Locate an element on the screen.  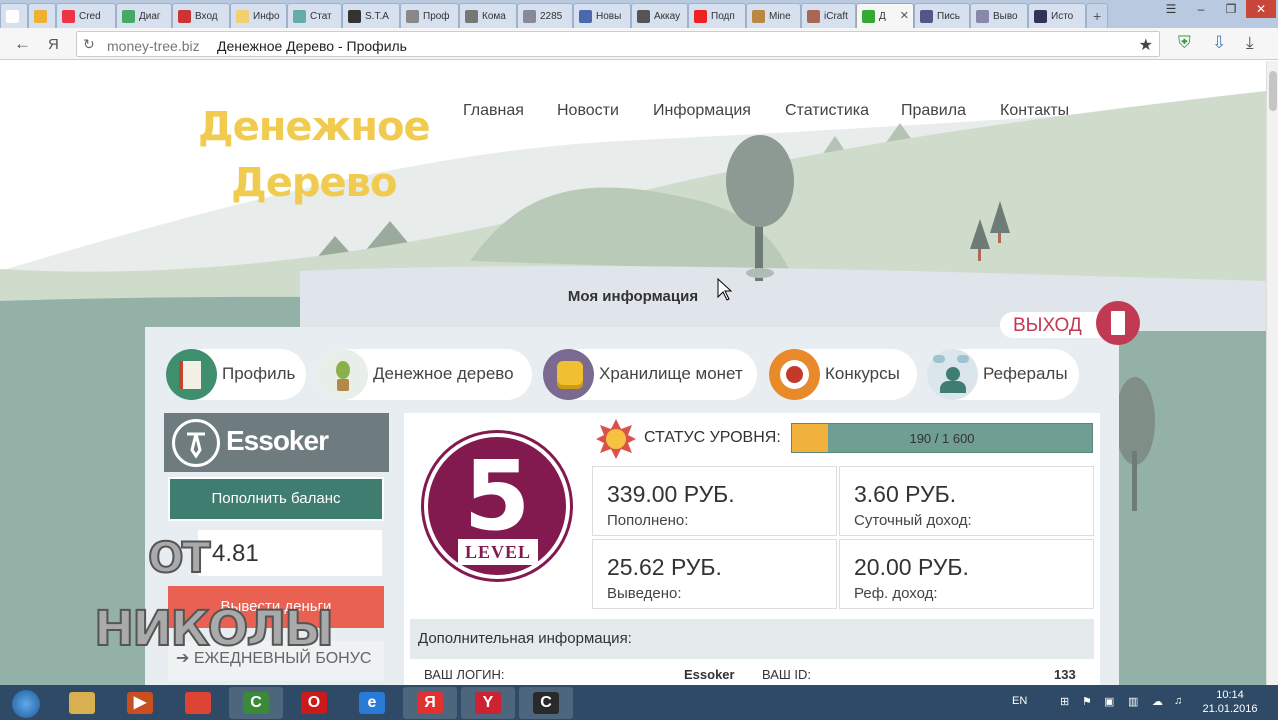
user-header: Essoker is located at coordinates (276, 442).